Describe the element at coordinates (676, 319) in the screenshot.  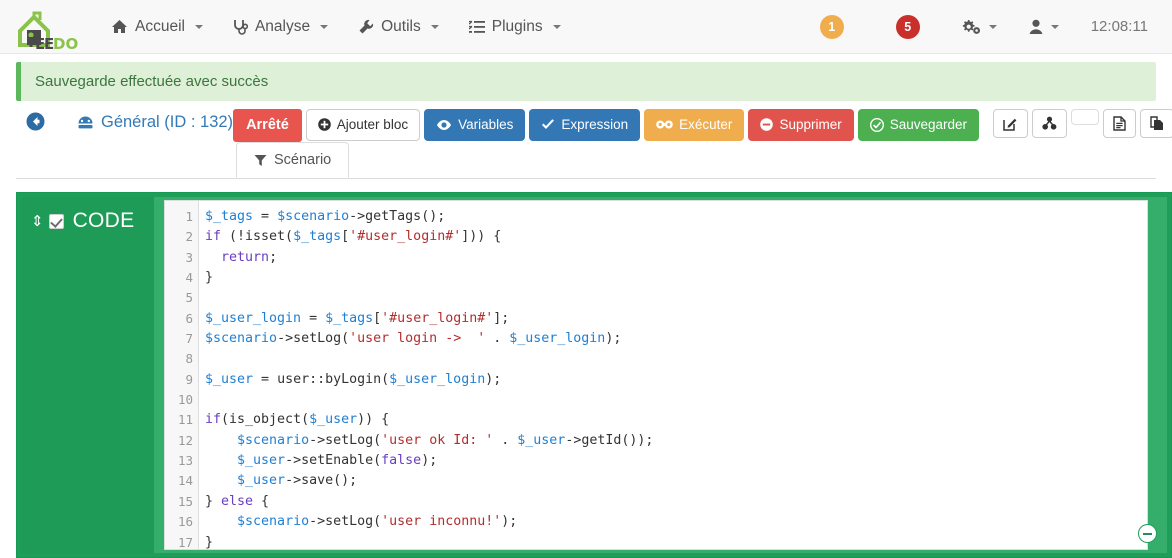
I see `code-line: $_user_login = $_tags['#user_login#'];` at that location.